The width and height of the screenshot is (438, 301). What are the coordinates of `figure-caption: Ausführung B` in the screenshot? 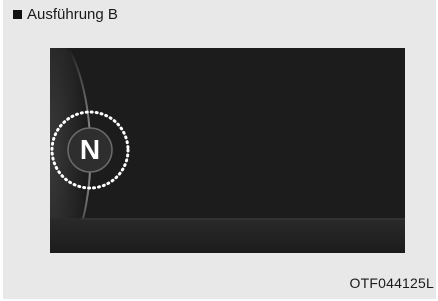 It's located at (65, 14).